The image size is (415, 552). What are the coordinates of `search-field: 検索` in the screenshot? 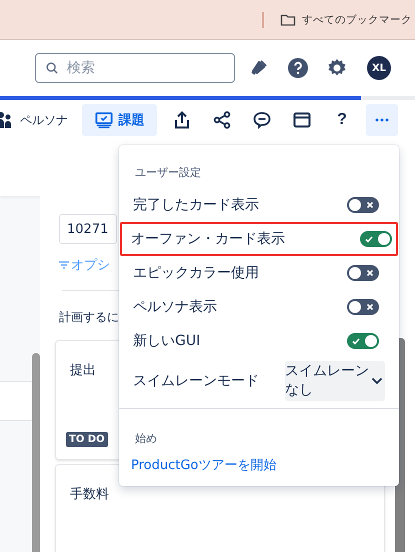 It's located at (135, 68).